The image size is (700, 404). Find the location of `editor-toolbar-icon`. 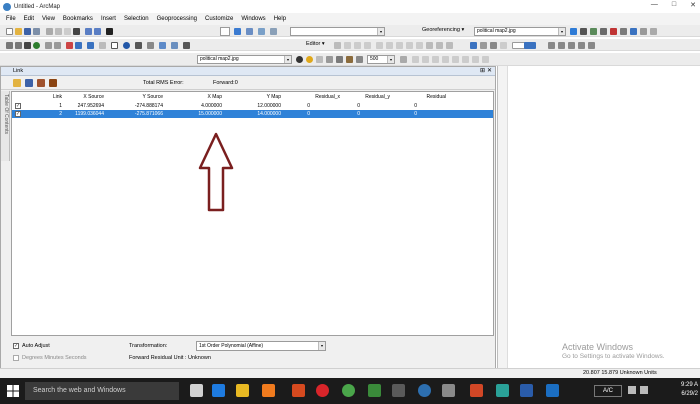

editor-toolbar-icon is located at coordinates (237, 31).